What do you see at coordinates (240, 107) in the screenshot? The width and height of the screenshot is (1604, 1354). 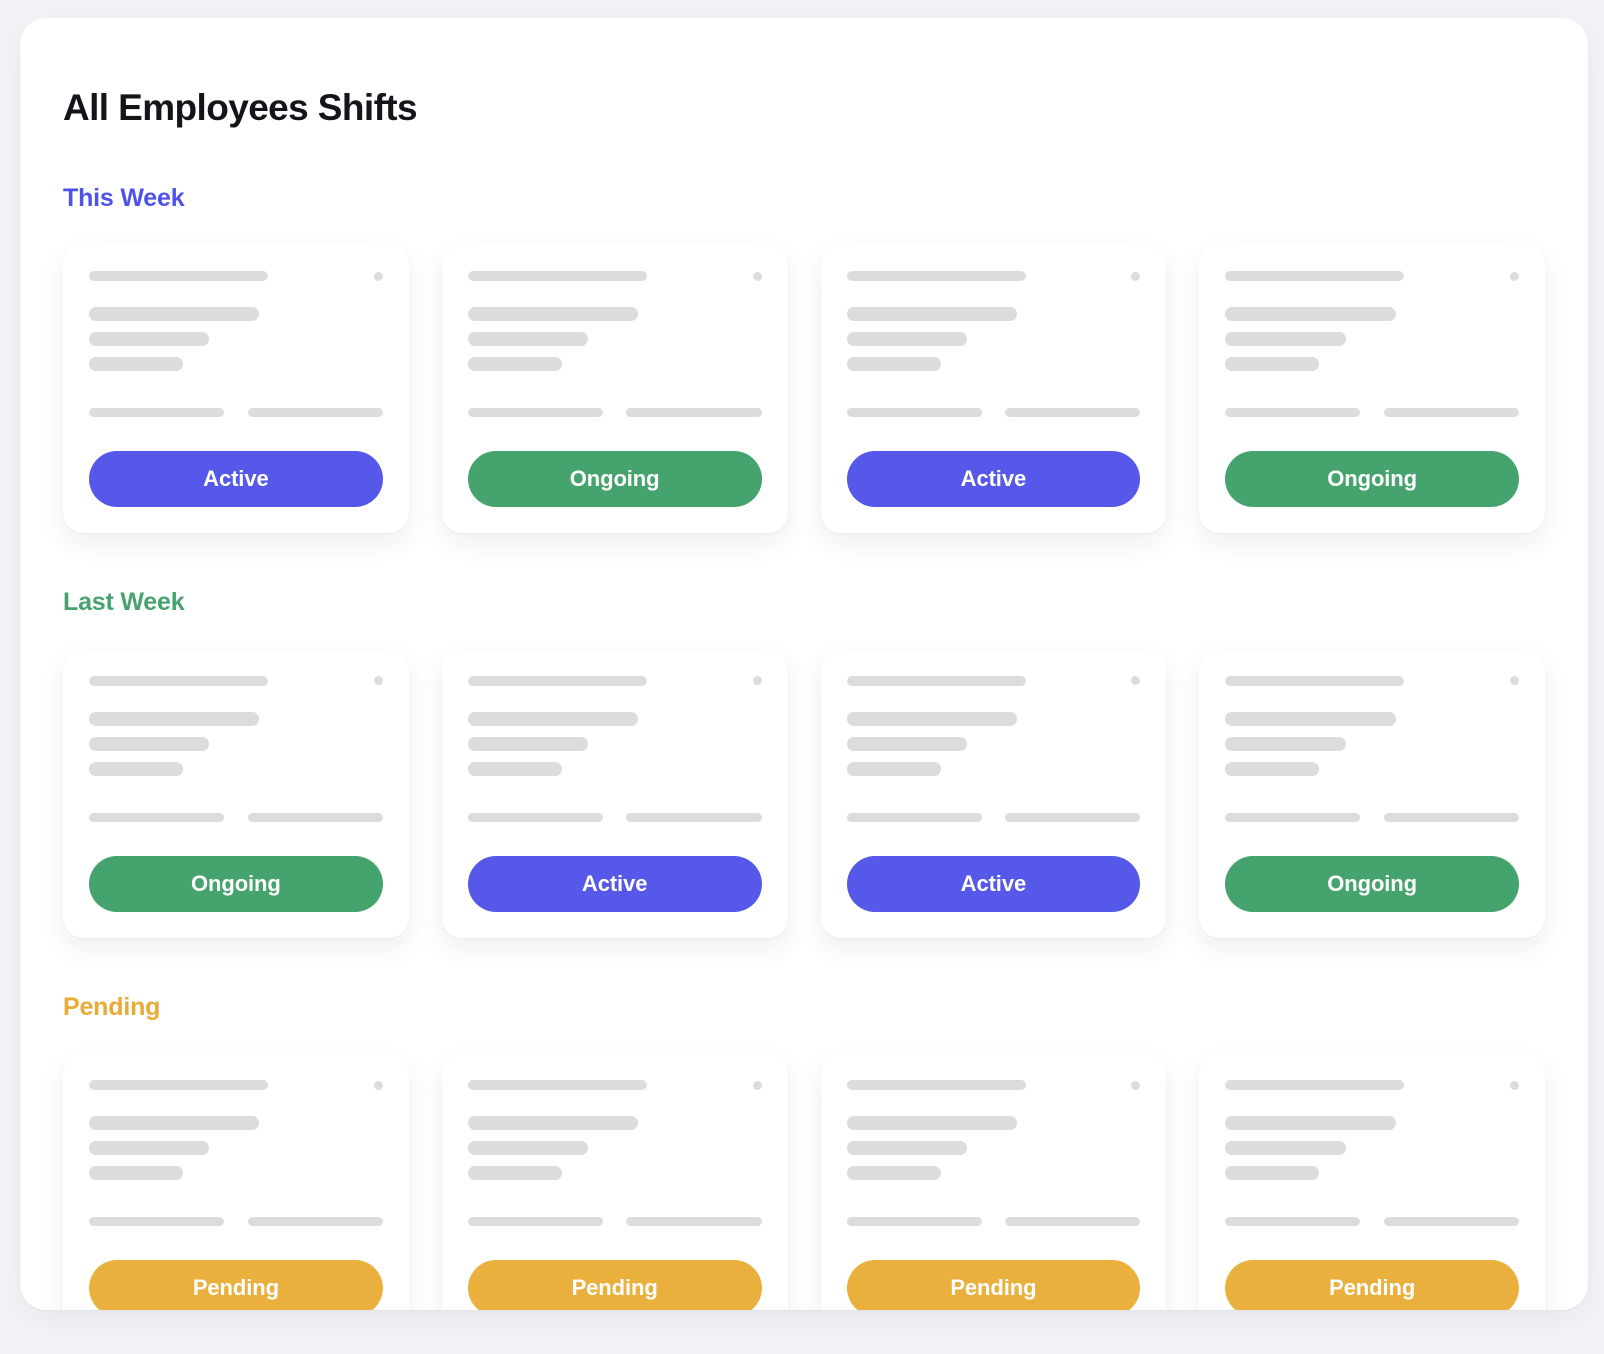 I see `page-title: All Employees Shifts` at bounding box center [240, 107].